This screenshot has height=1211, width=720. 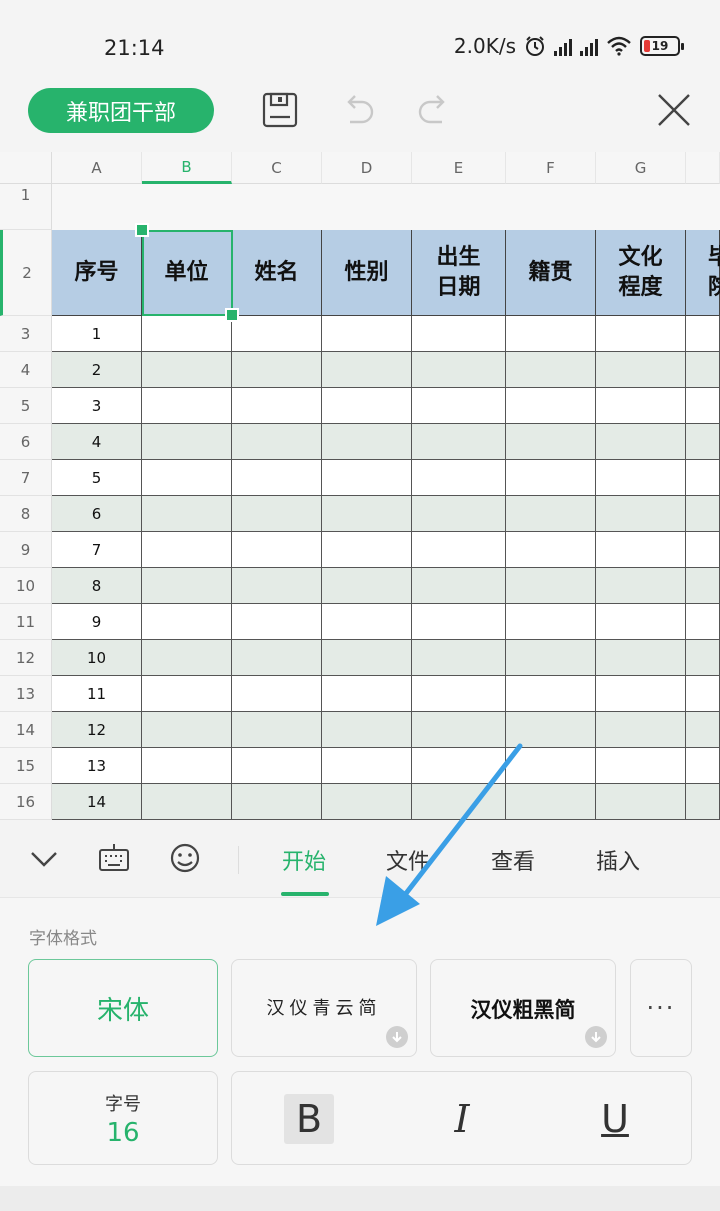 I want to click on chevron-down-icon, so click(x=44, y=858).